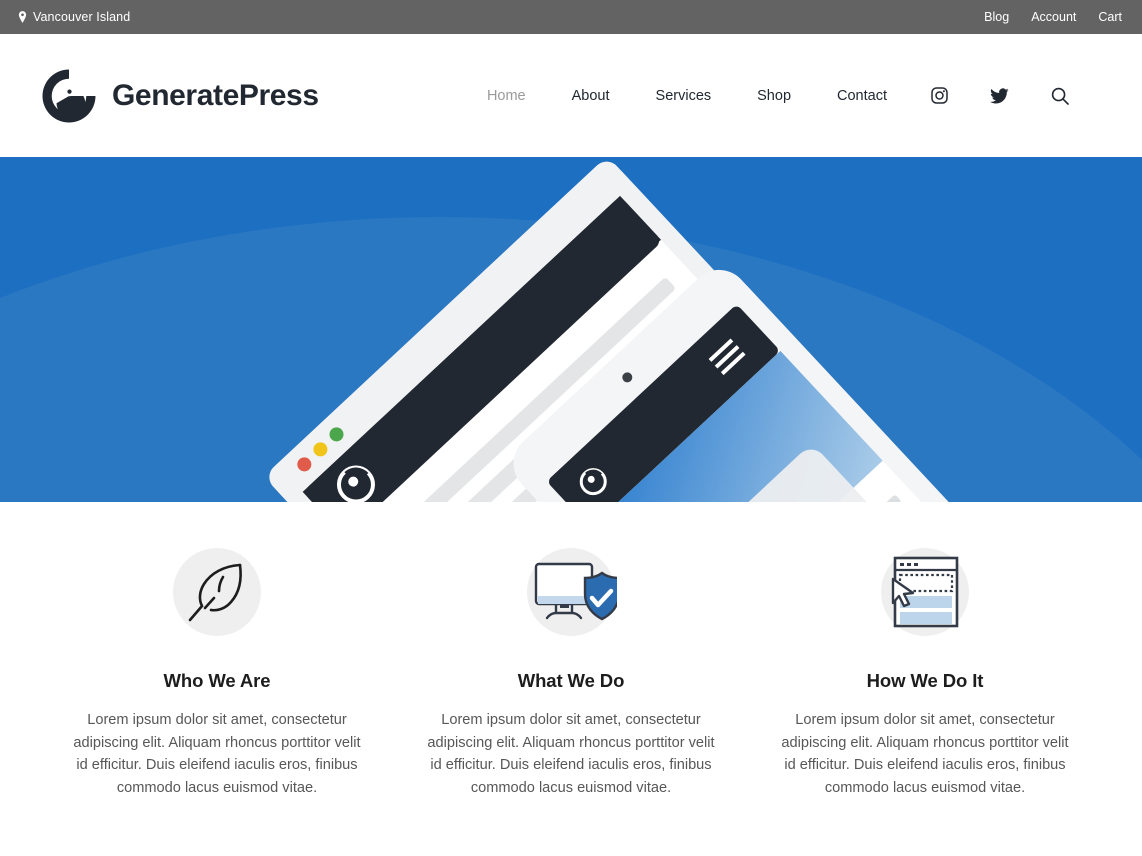 This screenshot has height=856, width=1142. What do you see at coordinates (571, 592) in the screenshot?
I see `monitor-shield-check-icon` at bounding box center [571, 592].